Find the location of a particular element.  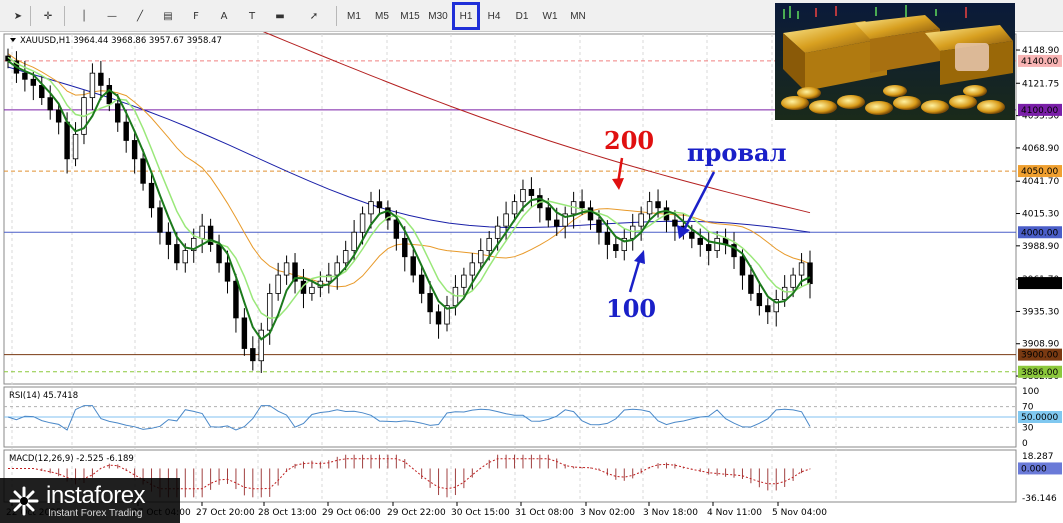

timeframe-m15-button: M15 is located at coordinates (410, 16).